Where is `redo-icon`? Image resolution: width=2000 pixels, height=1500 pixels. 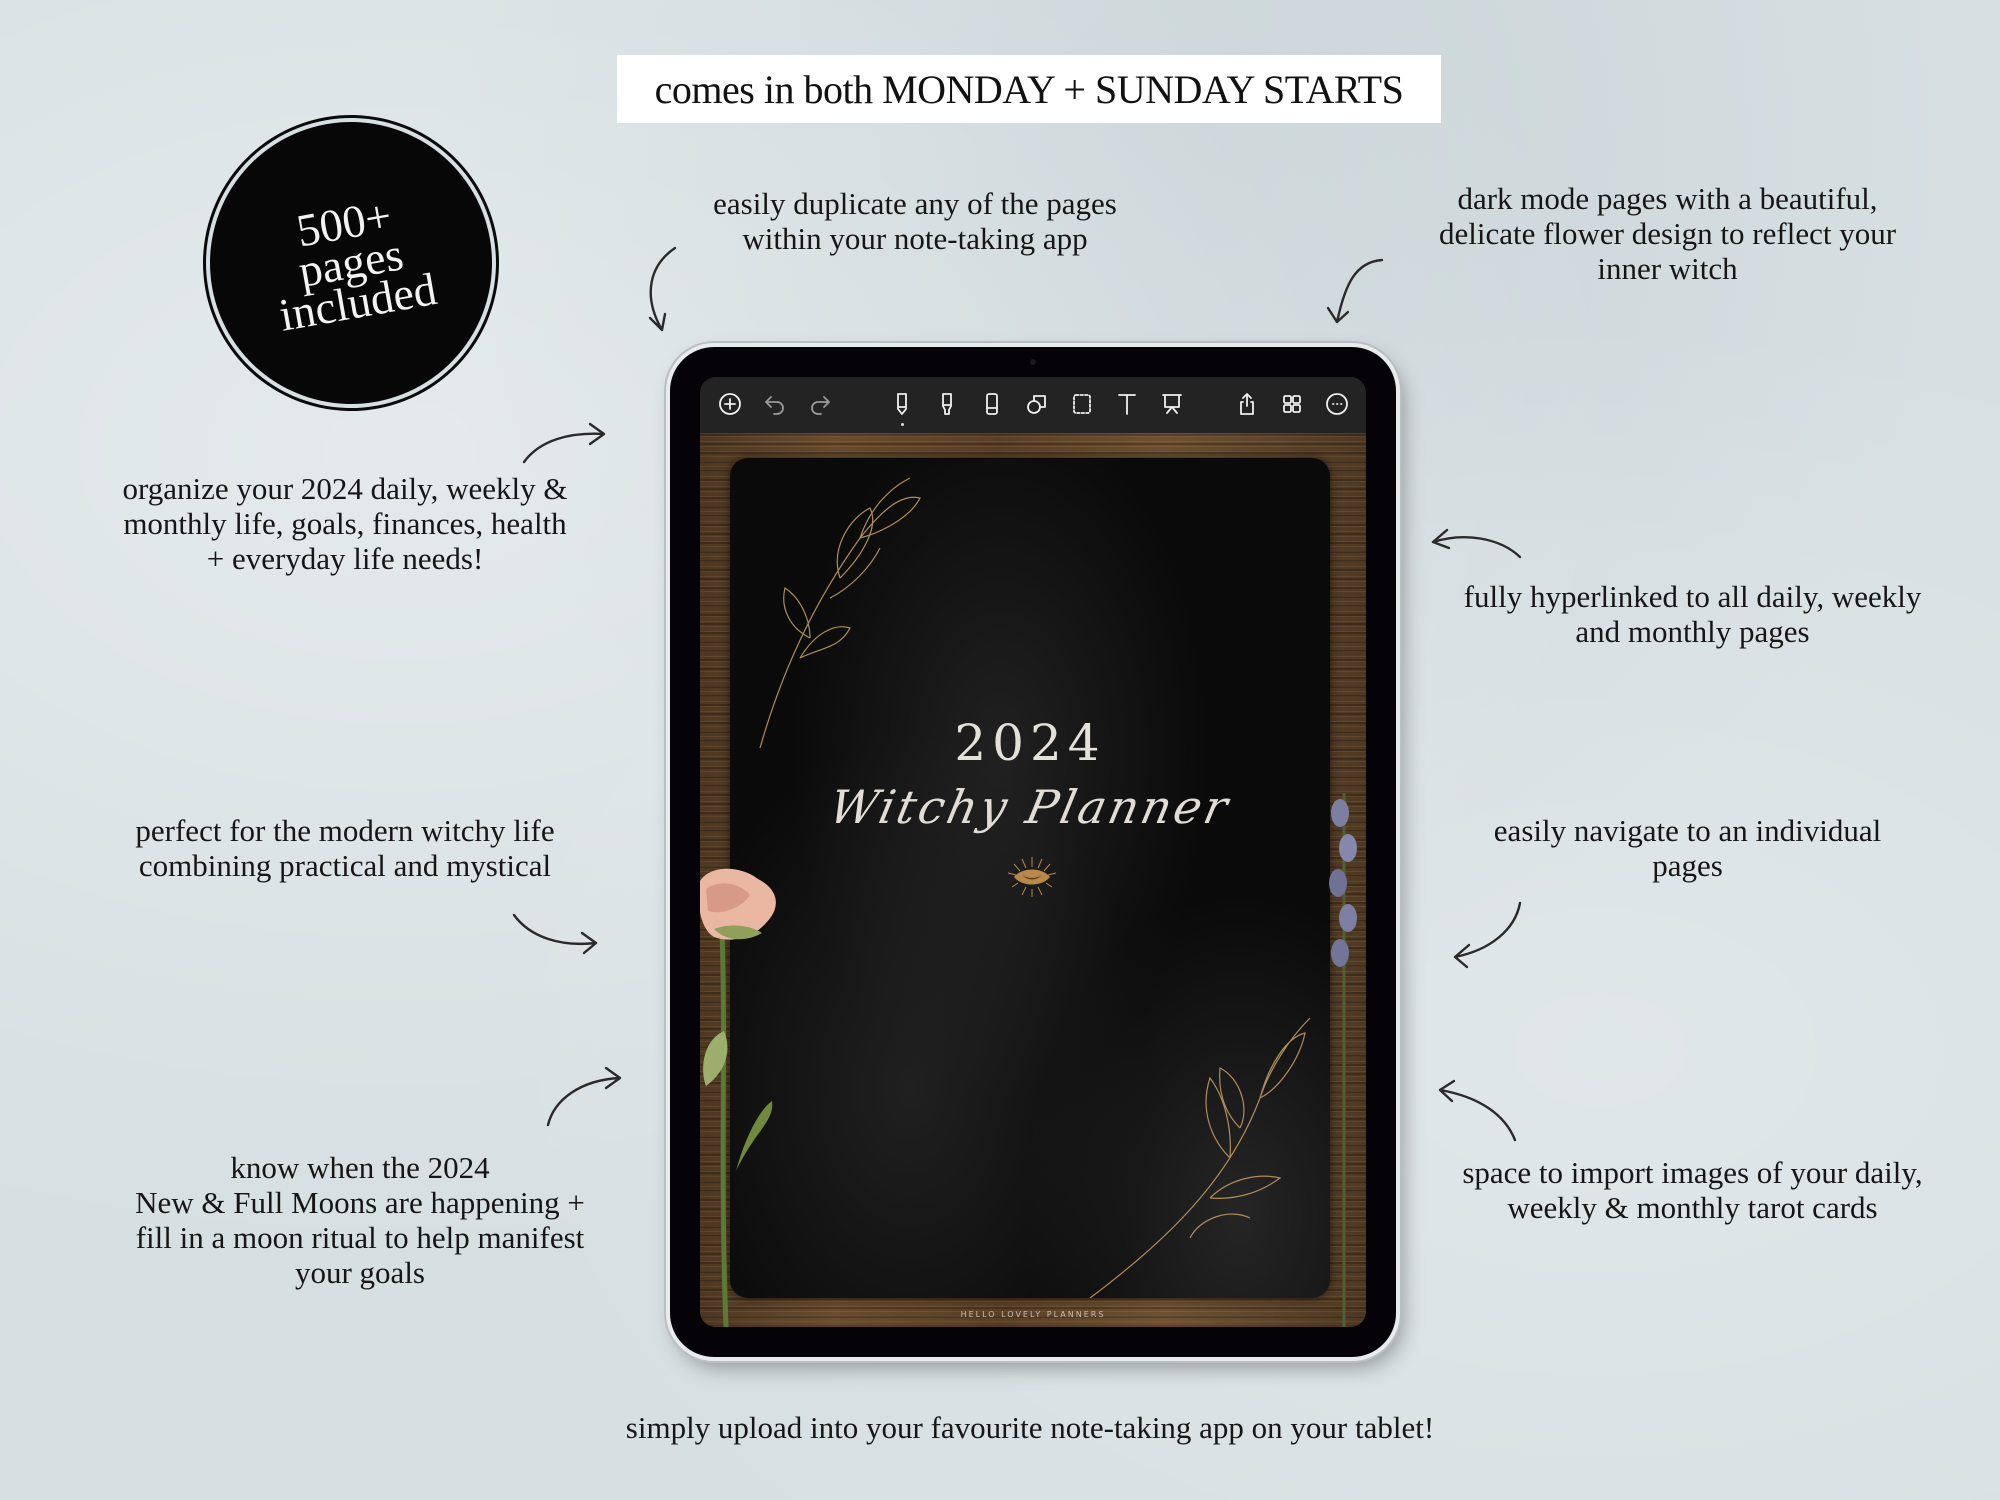
redo-icon is located at coordinates (820, 405).